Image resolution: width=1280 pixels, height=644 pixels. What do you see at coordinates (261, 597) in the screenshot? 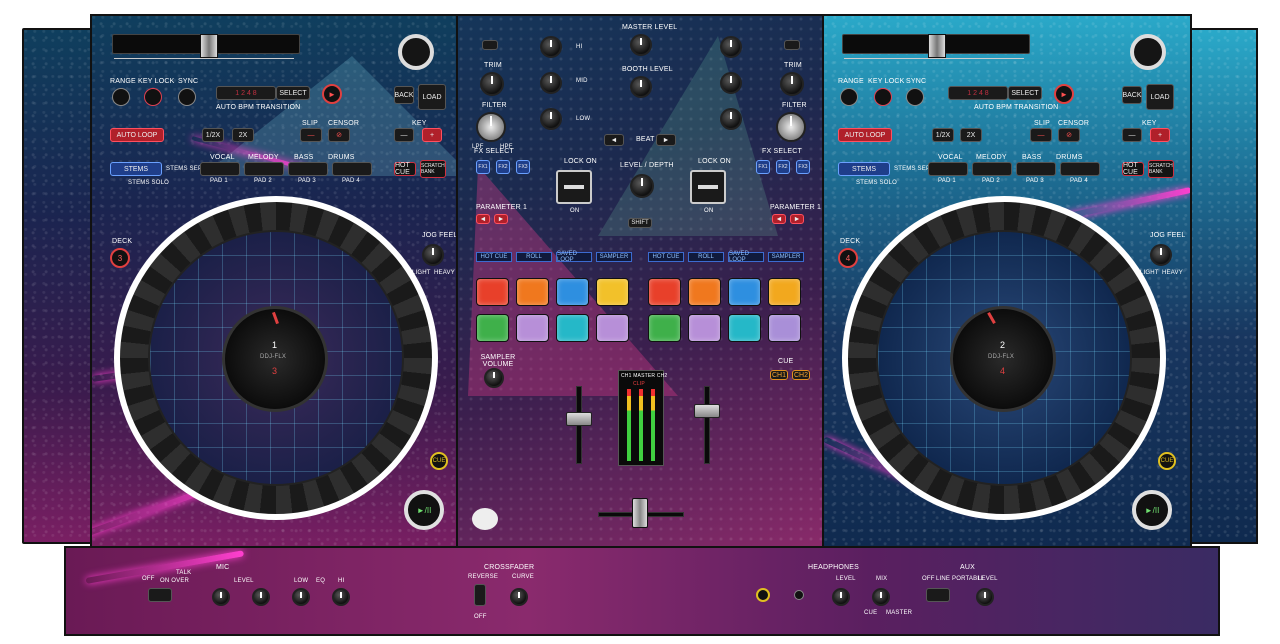
I see `mic2-level-knob` at bounding box center [261, 597].